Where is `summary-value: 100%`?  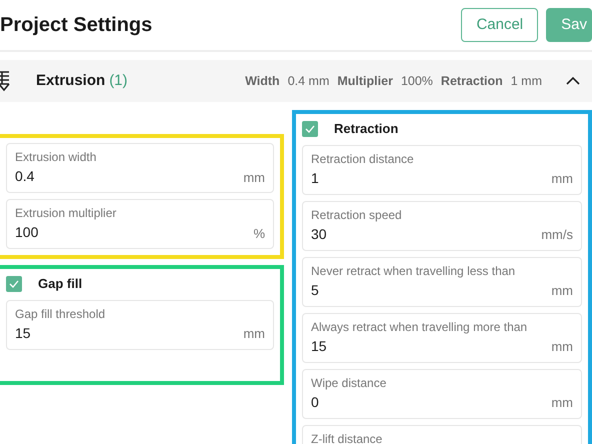
summary-value: 100% is located at coordinates (416, 81).